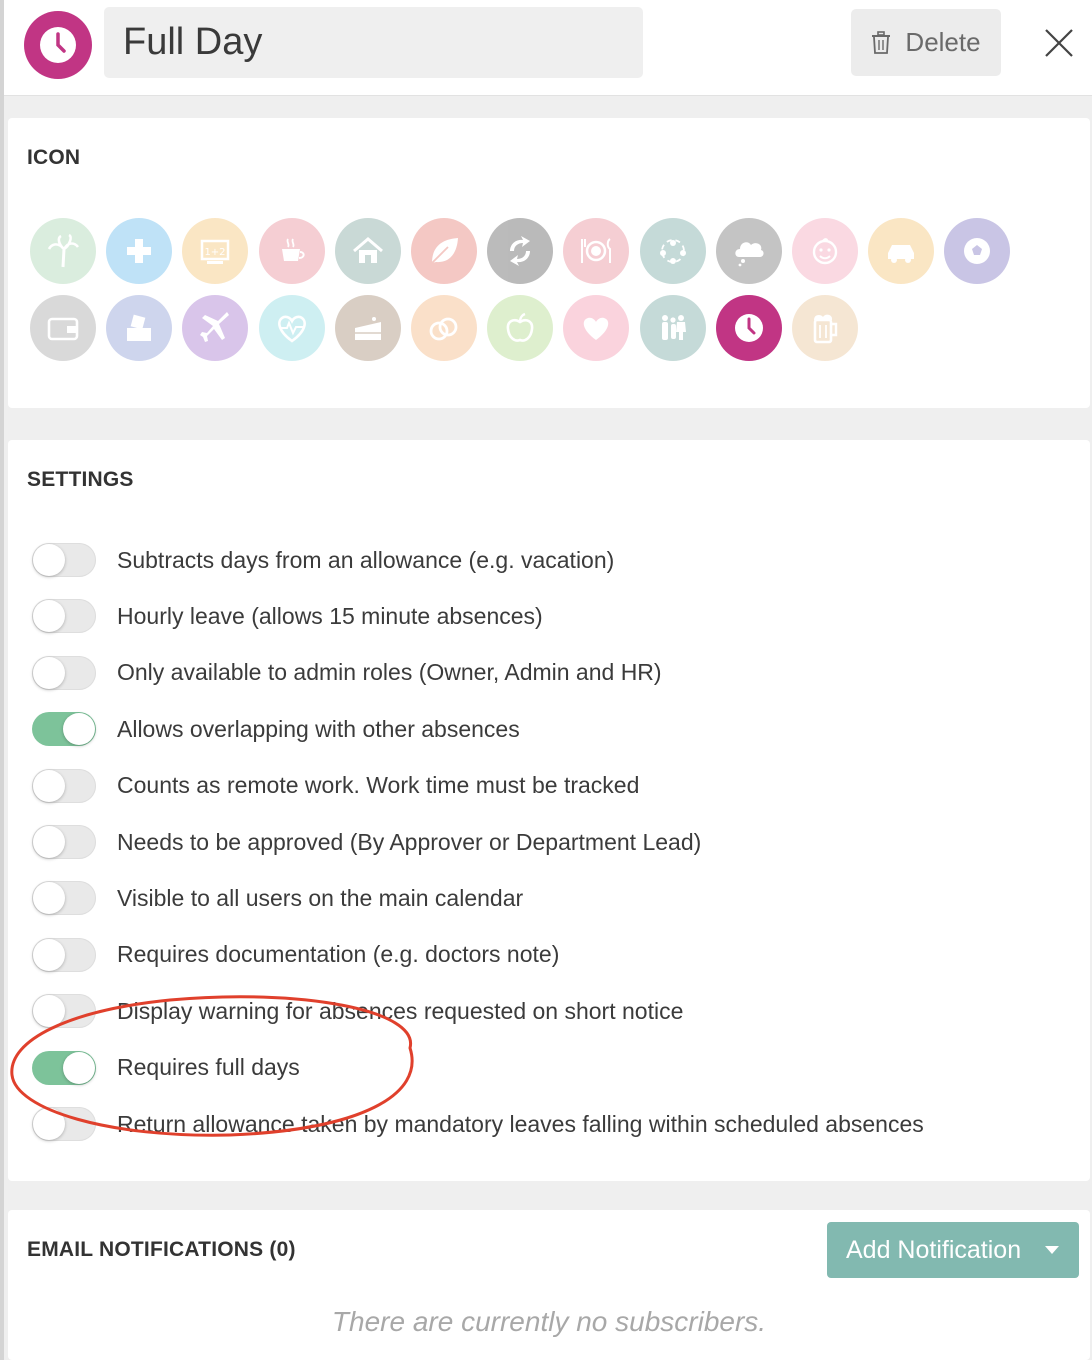  Describe the element at coordinates (208, 1067) in the screenshot. I see `setting-label: Requires full days` at that location.